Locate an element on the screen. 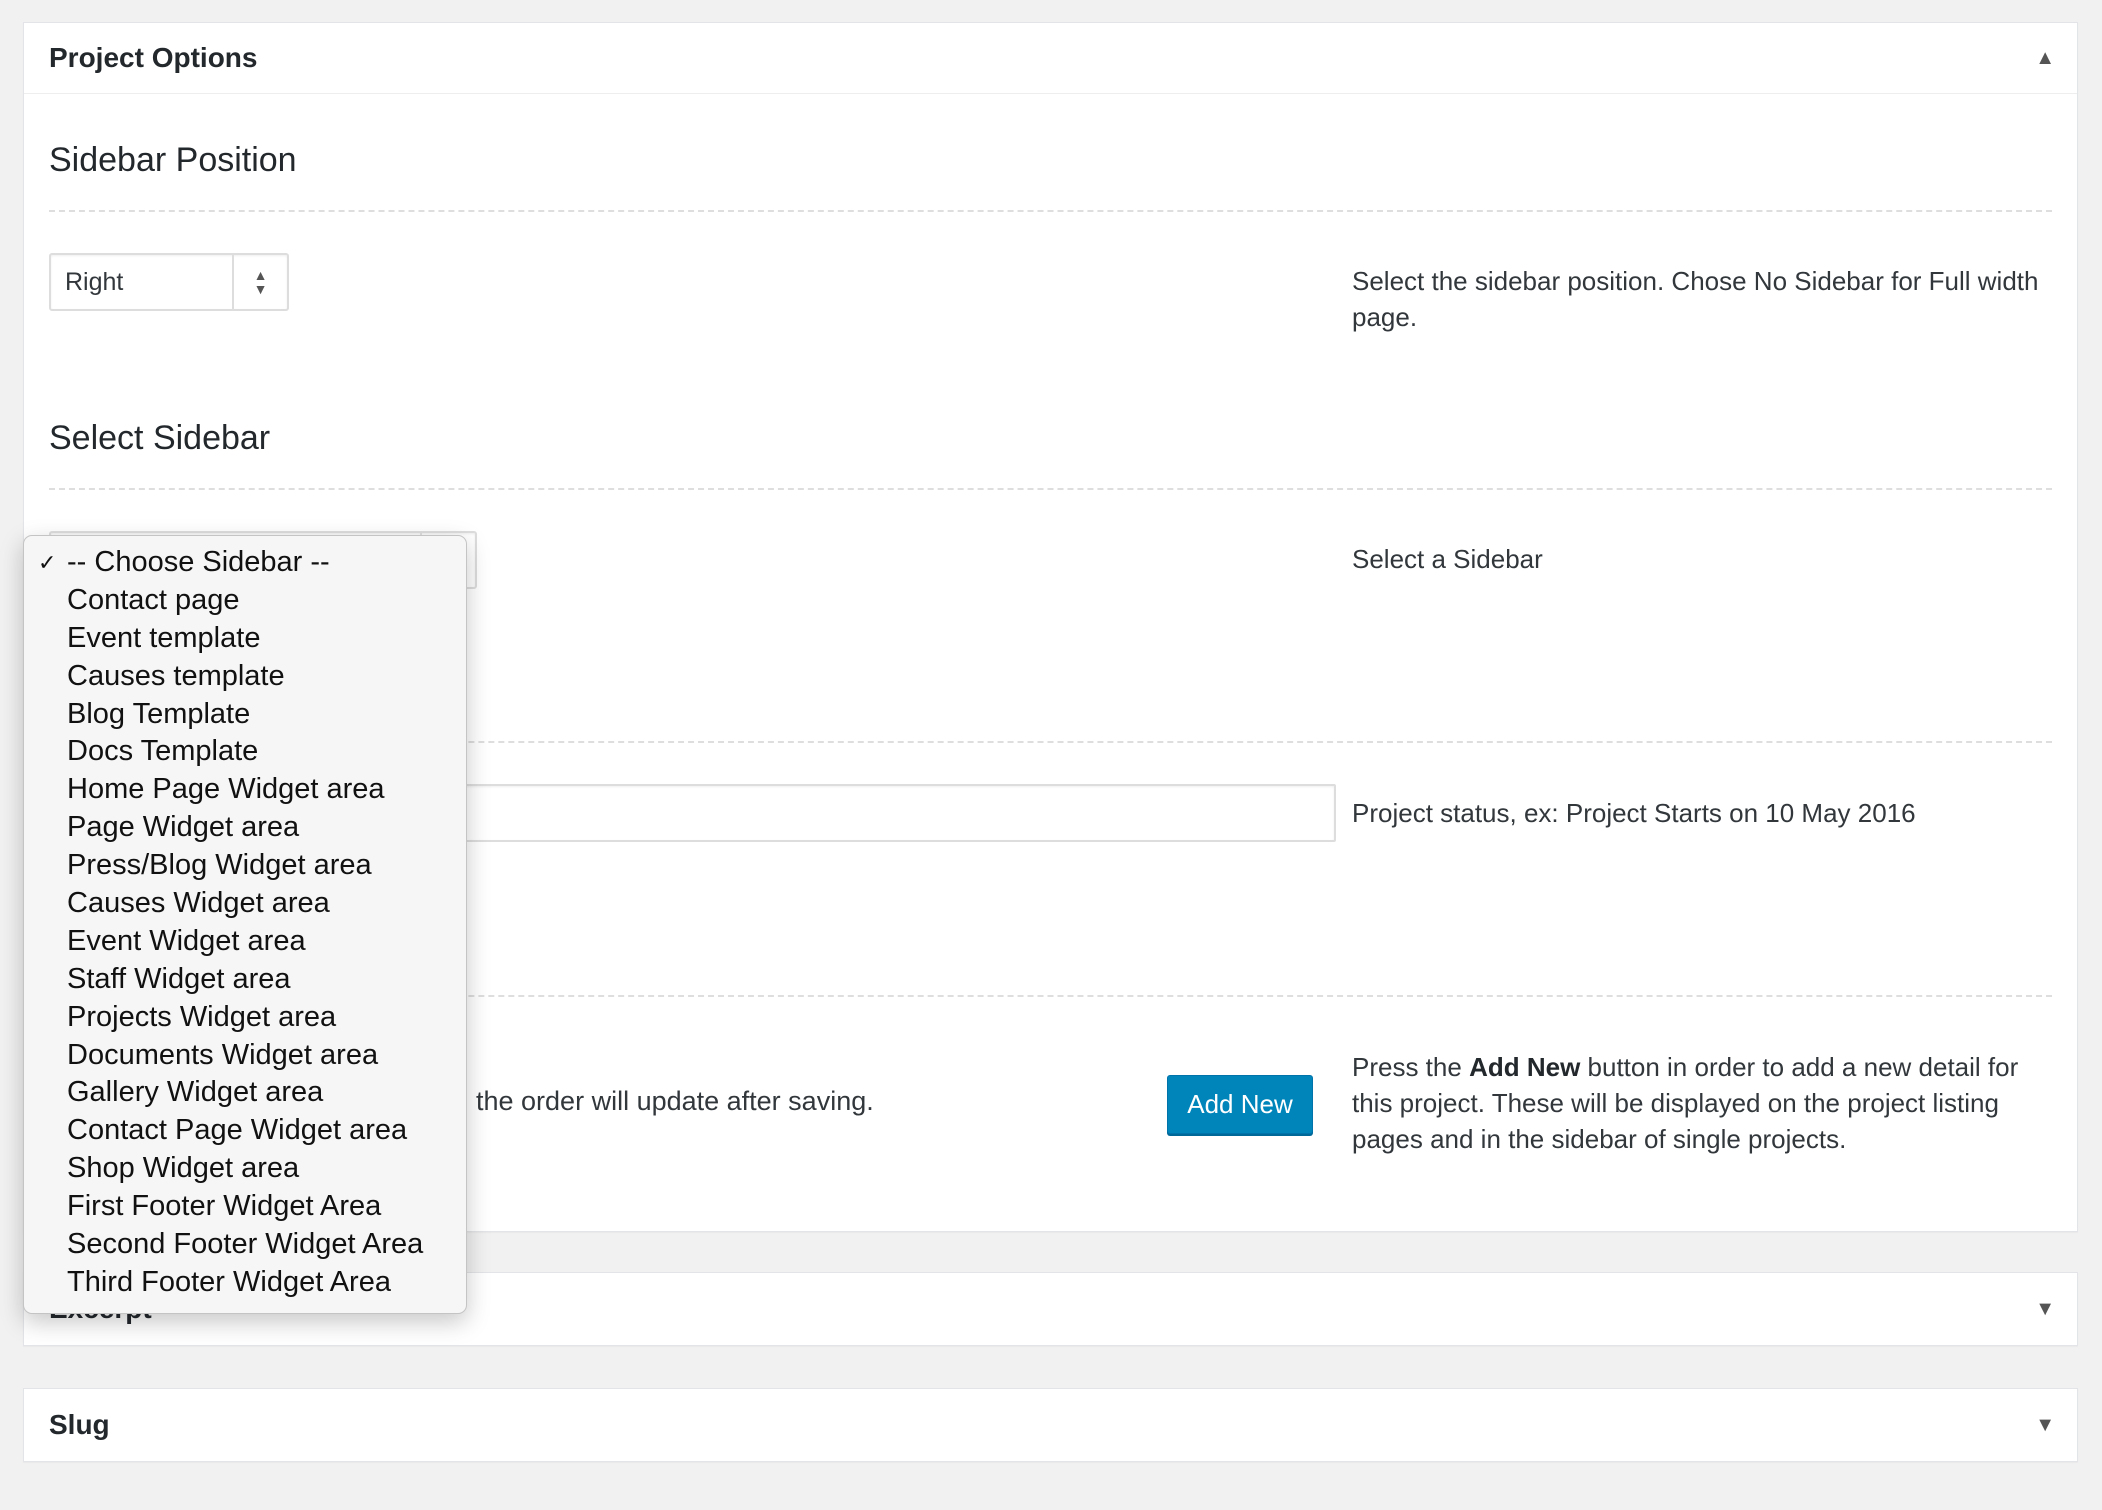  dropdown-option: Staff Widget area is located at coordinates (245, 980).